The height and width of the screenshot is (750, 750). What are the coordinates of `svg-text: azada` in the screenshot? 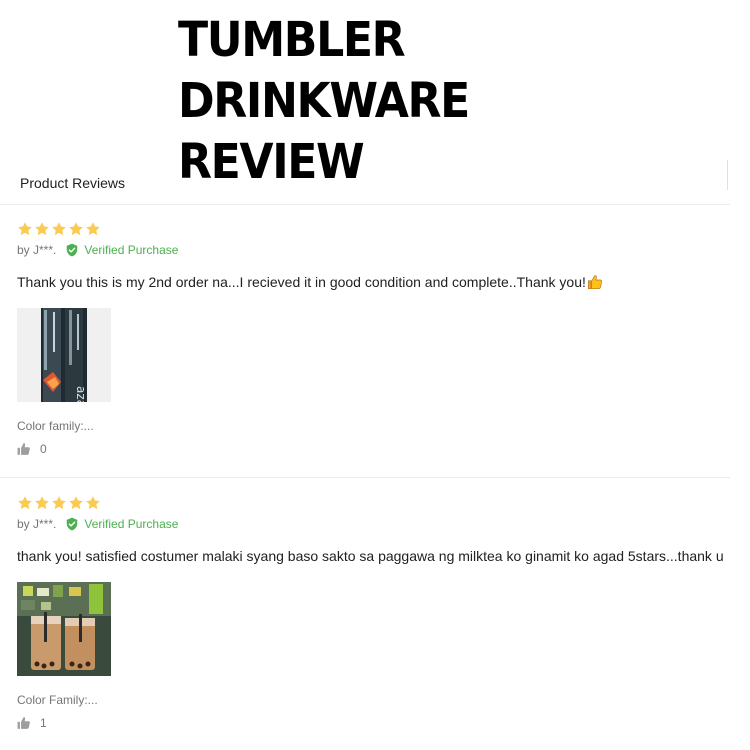 It's located at (81, 394).